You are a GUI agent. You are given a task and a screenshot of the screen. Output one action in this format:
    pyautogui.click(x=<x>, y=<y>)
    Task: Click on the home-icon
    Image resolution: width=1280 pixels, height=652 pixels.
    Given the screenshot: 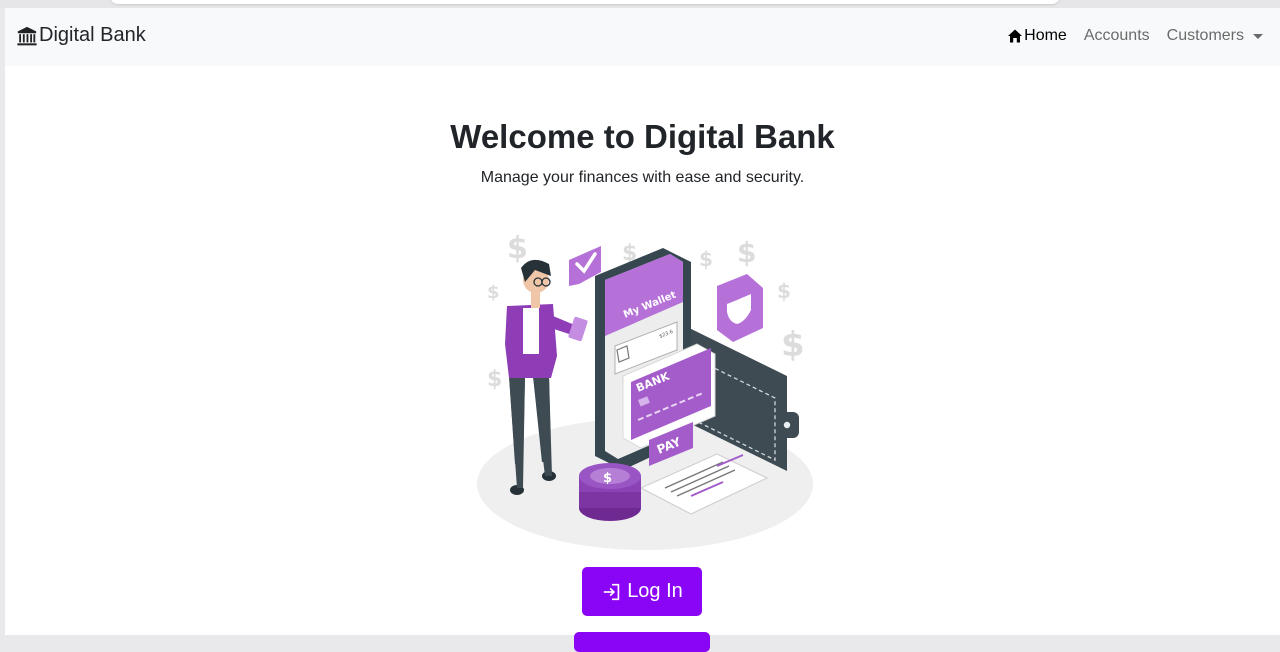 What is the action you would take?
    pyautogui.click(x=1015, y=36)
    